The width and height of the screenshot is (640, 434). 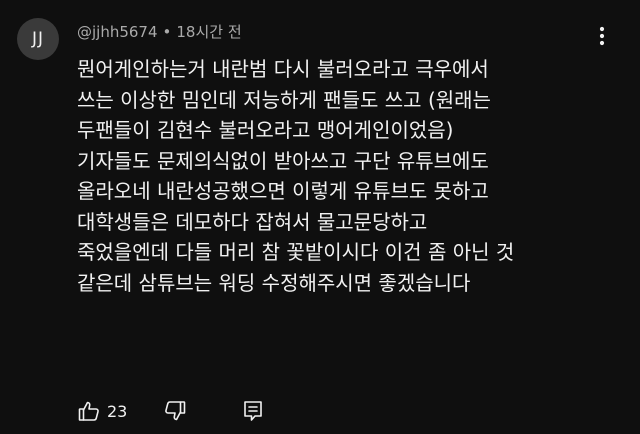 I want to click on like-button: 23, so click(x=102, y=411).